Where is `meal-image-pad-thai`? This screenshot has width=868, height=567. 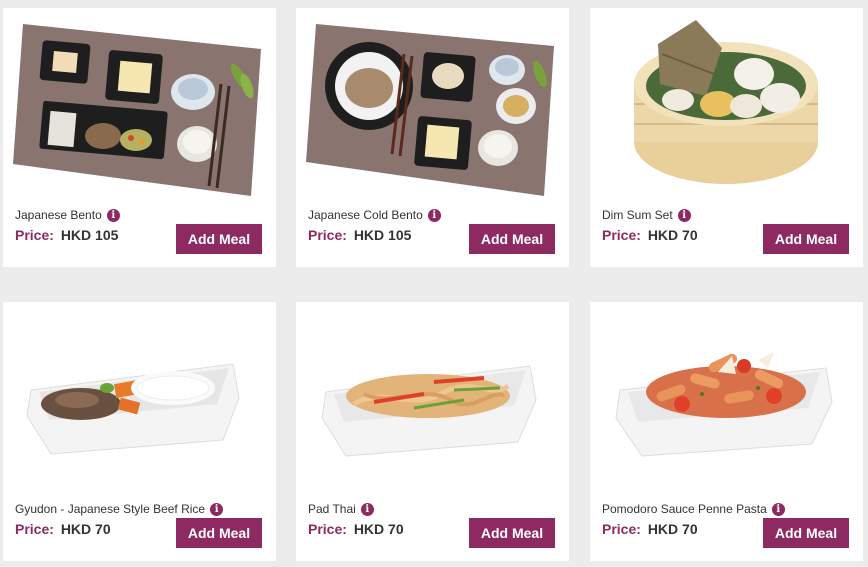
meal-image-pad-thai is located at coordinates (432, 402).